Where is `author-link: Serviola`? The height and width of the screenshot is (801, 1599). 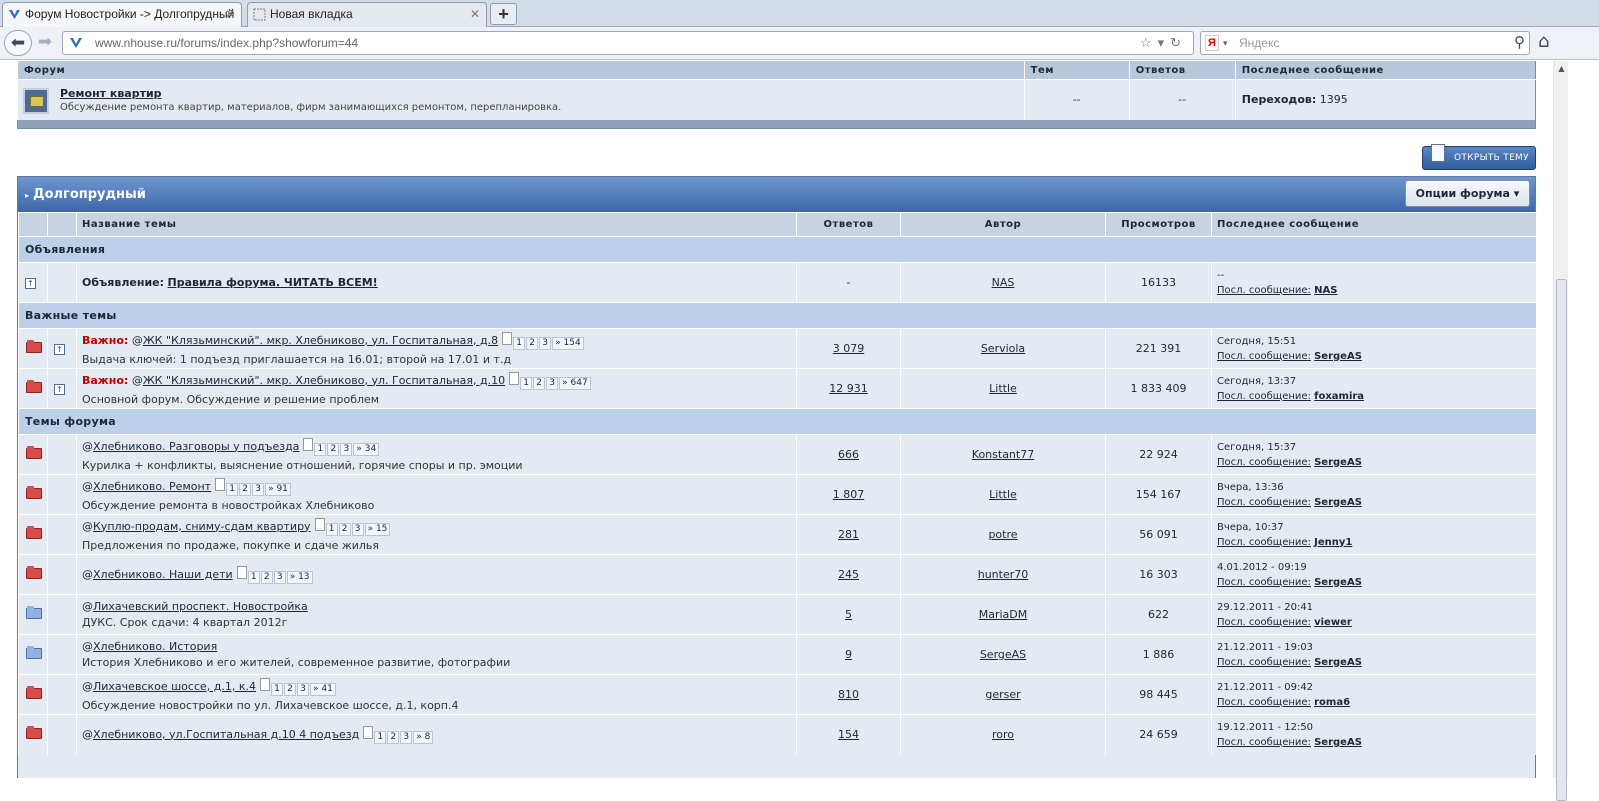 author-link: Serviola is located at coordinates (1003, 348).